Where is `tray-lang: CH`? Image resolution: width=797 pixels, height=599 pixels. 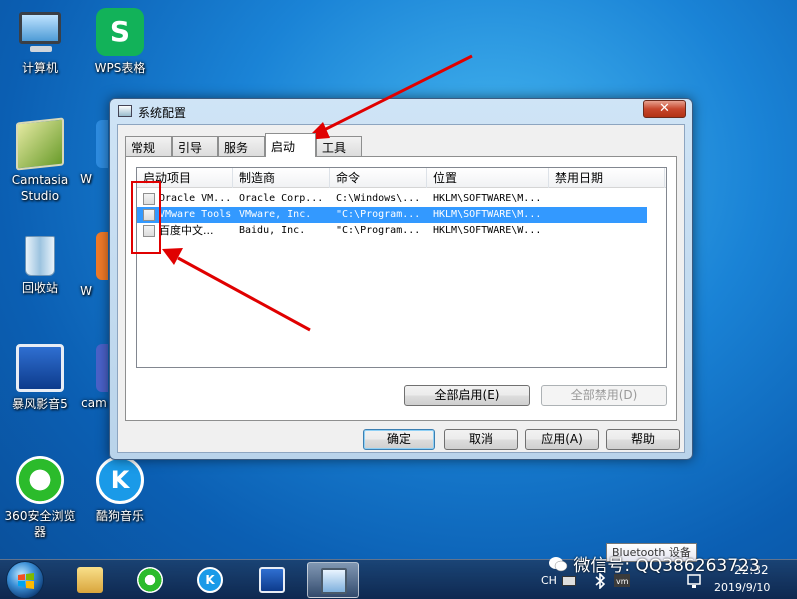 tray-lang: CH is located at coordinates (549, 586).